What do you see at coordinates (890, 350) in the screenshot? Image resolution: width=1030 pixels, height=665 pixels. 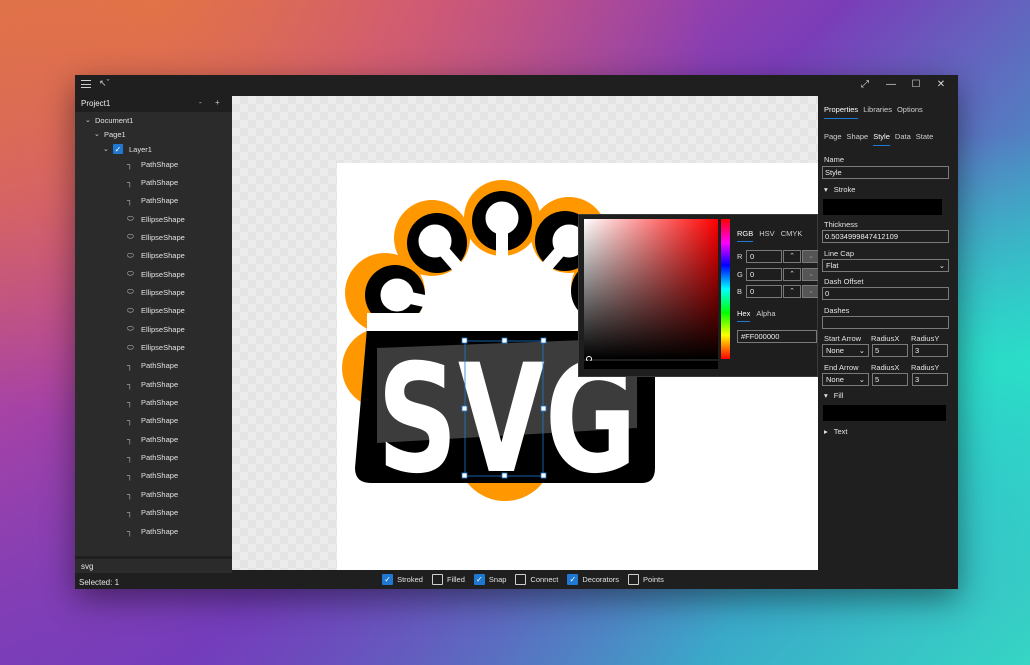 I see `start-radiusx-input: 5` at bounding box center [890, 350].